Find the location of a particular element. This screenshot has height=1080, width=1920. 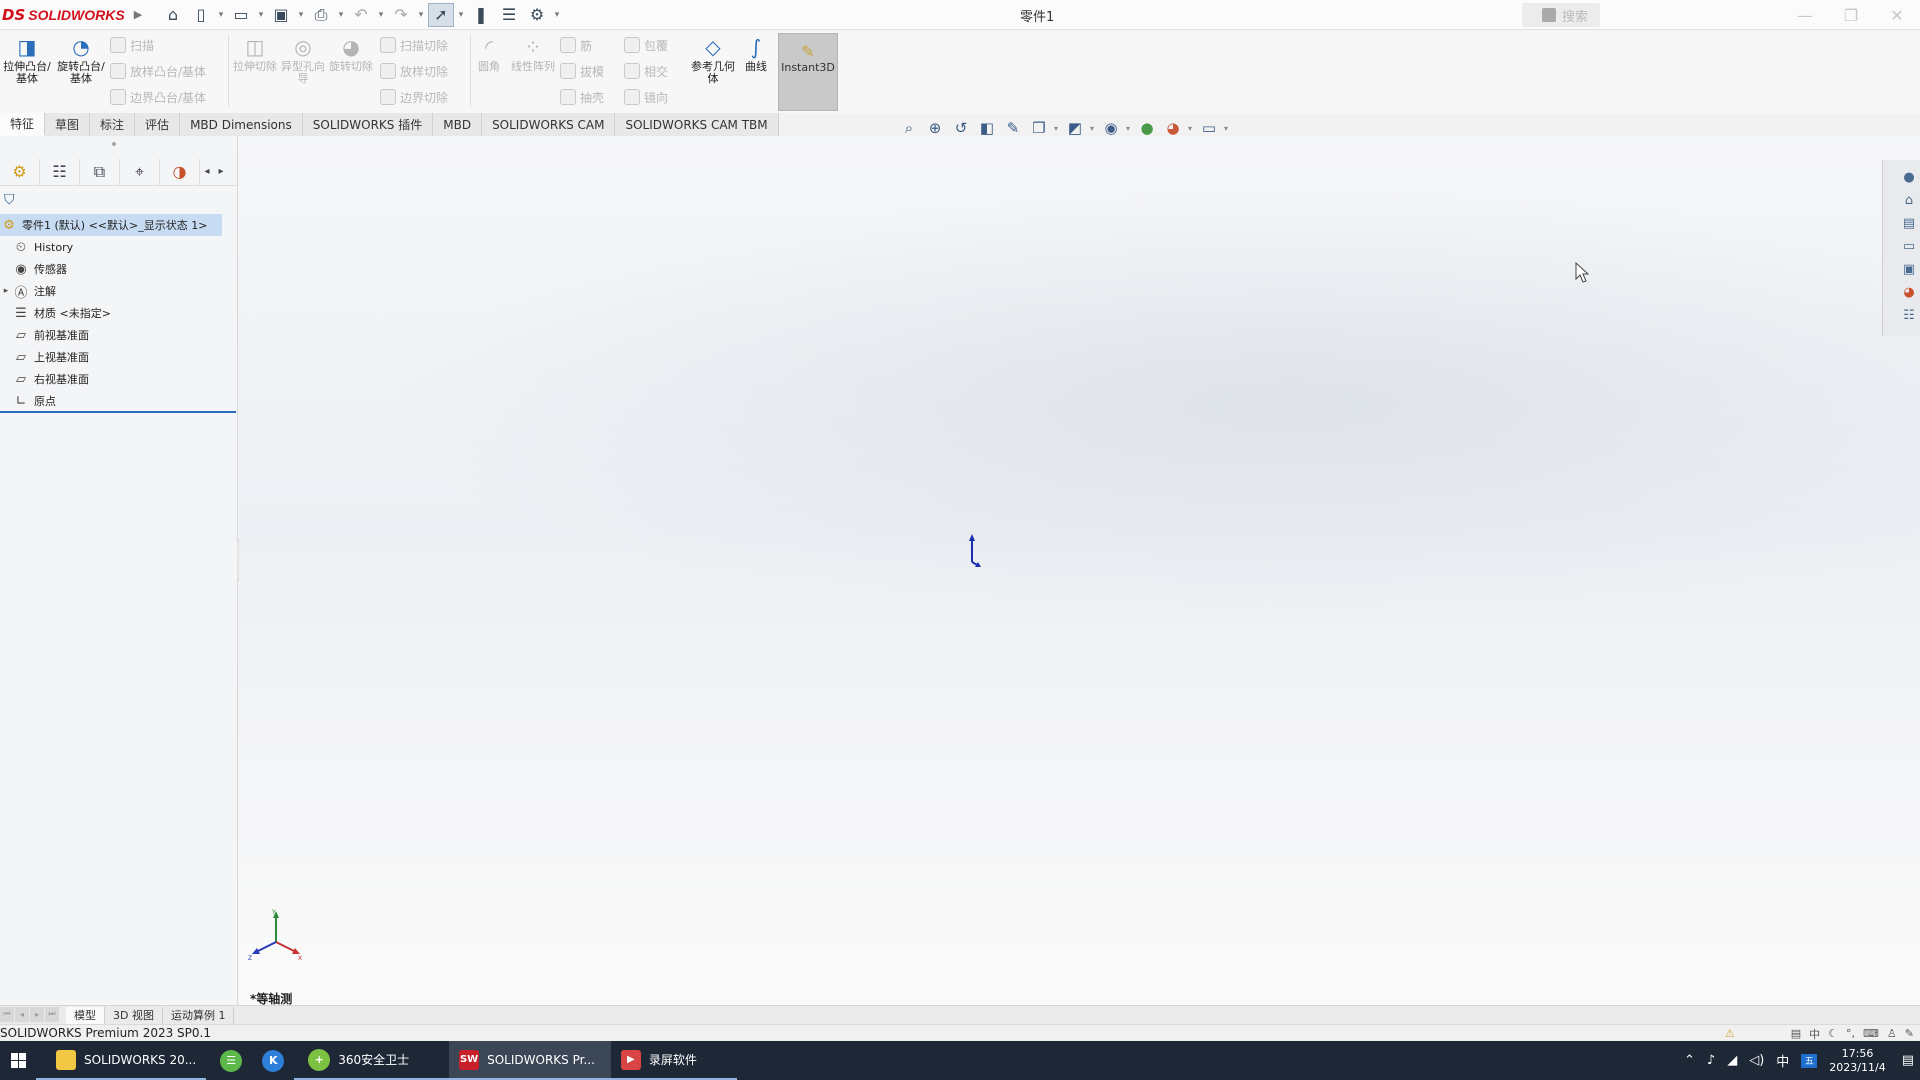

redo-icon: ↷ is located at coordinates (401, 15).